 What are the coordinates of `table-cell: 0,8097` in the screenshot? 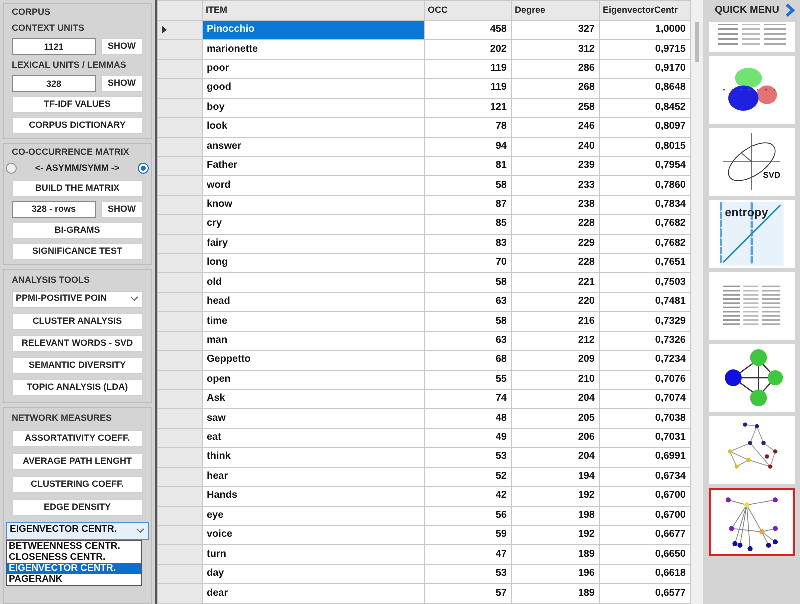 It's located at (645, 128).